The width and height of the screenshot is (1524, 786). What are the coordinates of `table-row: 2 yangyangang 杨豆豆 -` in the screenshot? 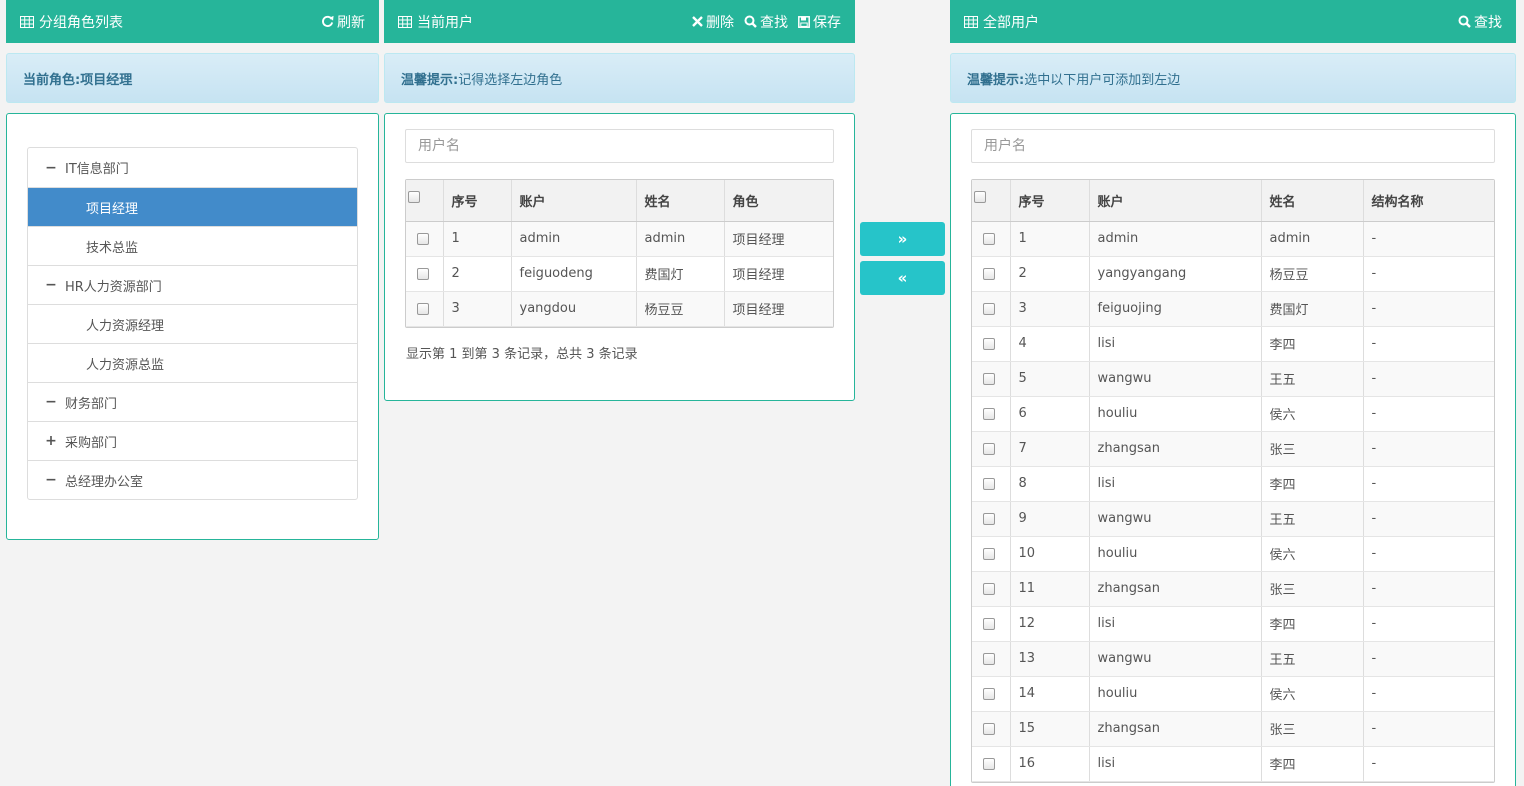 It's located at (1233, 274).